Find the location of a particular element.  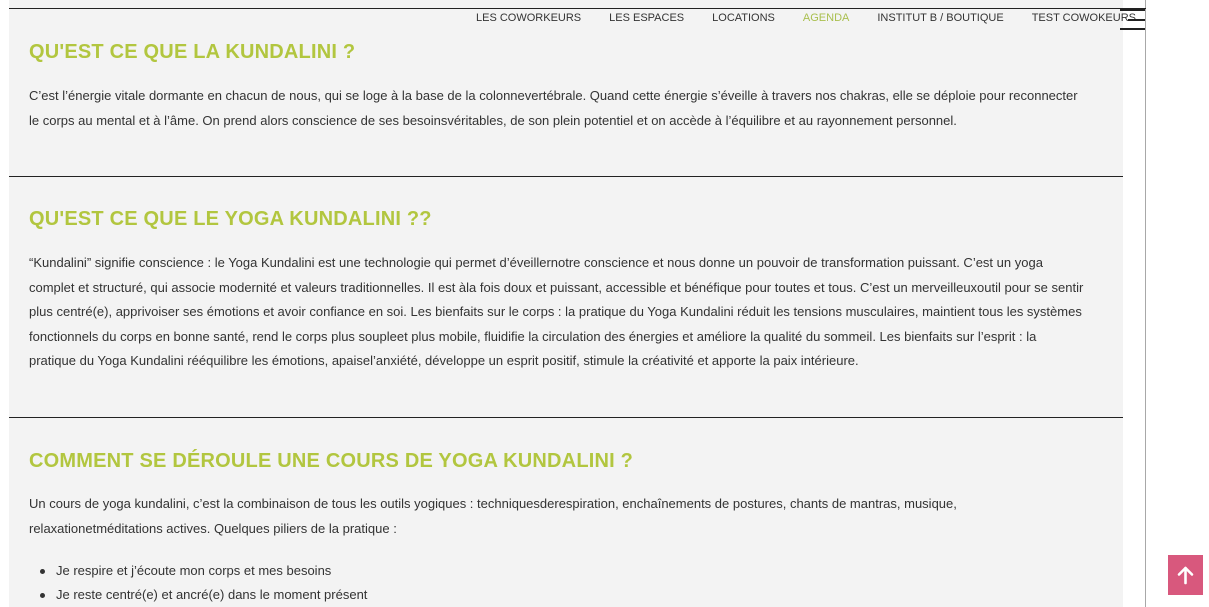

scroll-to-top-button is located at coordinates (1185, 575).